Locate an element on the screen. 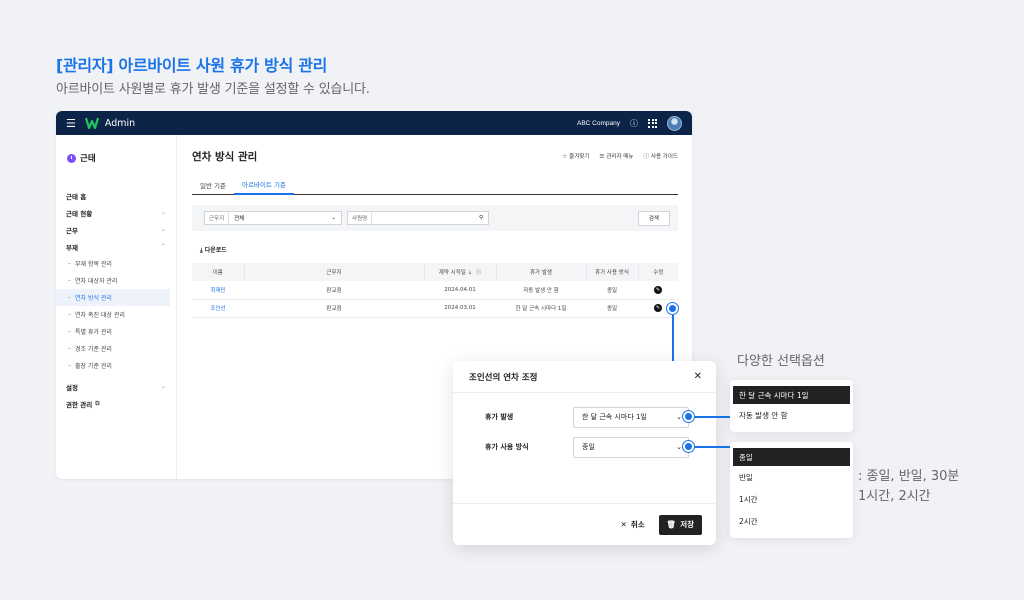 The image size is (1024, 600). admin-menu-label: 관리자 메뉴 is located at coordinates (620, 157).